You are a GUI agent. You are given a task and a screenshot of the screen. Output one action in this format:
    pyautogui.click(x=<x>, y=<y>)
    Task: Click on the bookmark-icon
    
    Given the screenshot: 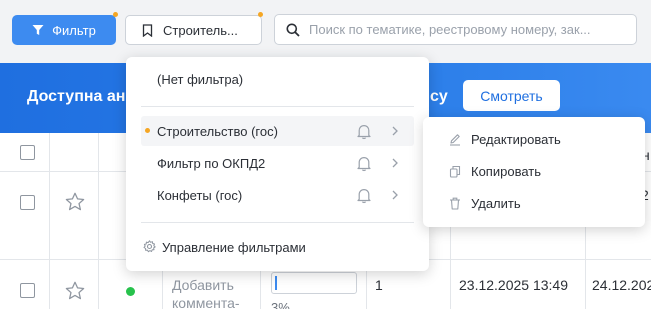 What is the action you would take?
    pyautogui.click(x=147, y=30)
    